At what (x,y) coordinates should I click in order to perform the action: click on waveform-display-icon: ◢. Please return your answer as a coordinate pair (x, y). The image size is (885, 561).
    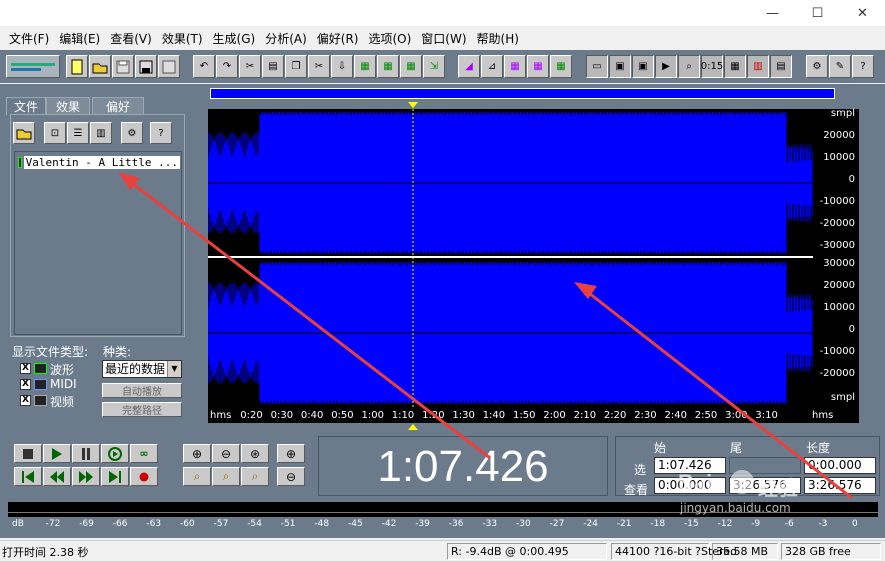
    Looking at the image, I should click on (469, 66).